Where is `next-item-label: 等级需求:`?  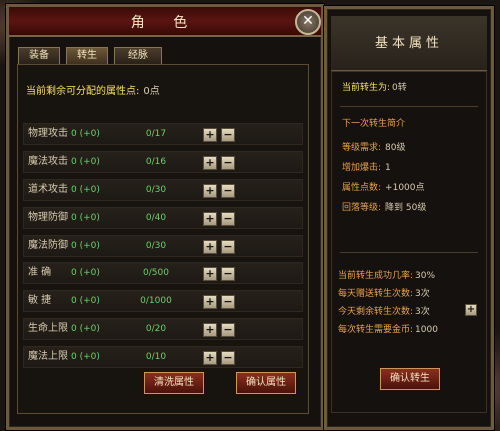
next-item-label: 等级需求: is located at coordinates (362, 148).